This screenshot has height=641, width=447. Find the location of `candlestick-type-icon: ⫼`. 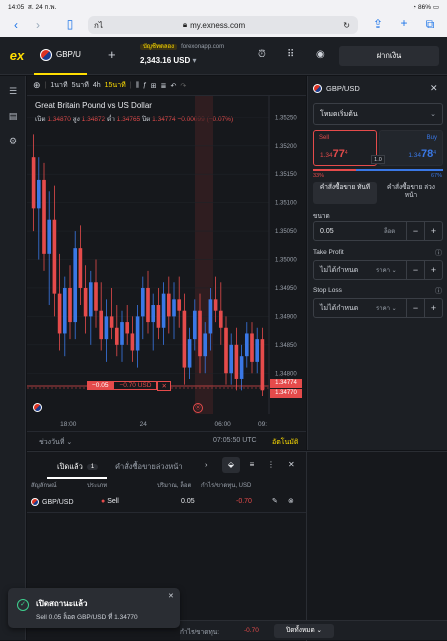

candlestick-type-icon: ⫼ is located at coordinates (137, 86).